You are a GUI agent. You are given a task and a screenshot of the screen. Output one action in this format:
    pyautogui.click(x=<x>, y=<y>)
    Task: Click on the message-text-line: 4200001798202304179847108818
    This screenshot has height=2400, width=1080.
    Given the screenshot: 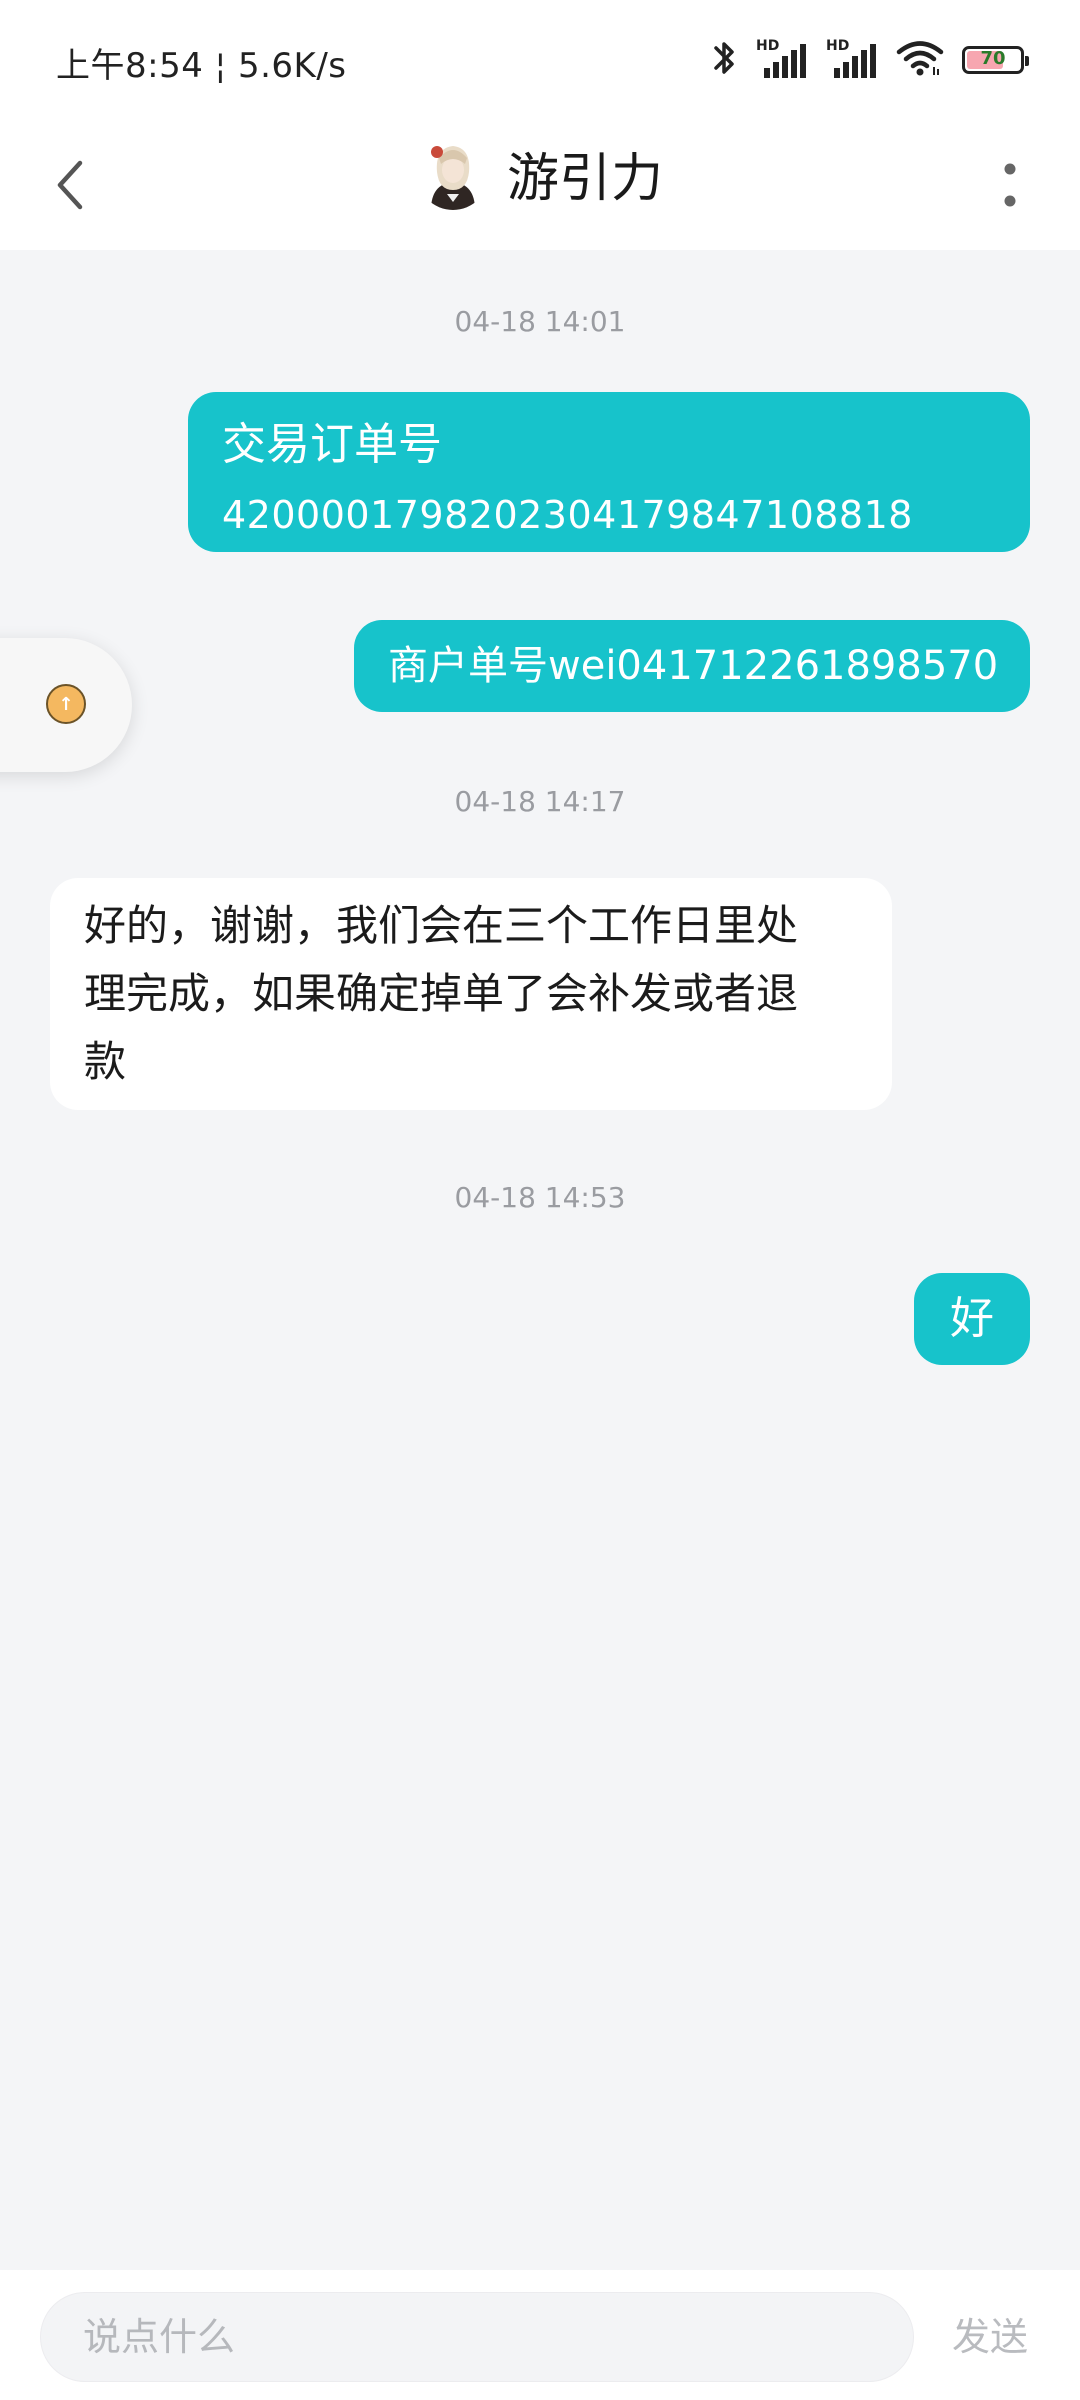 What is the action you would take?
    pyautogui.click(x=567, y=515)
    